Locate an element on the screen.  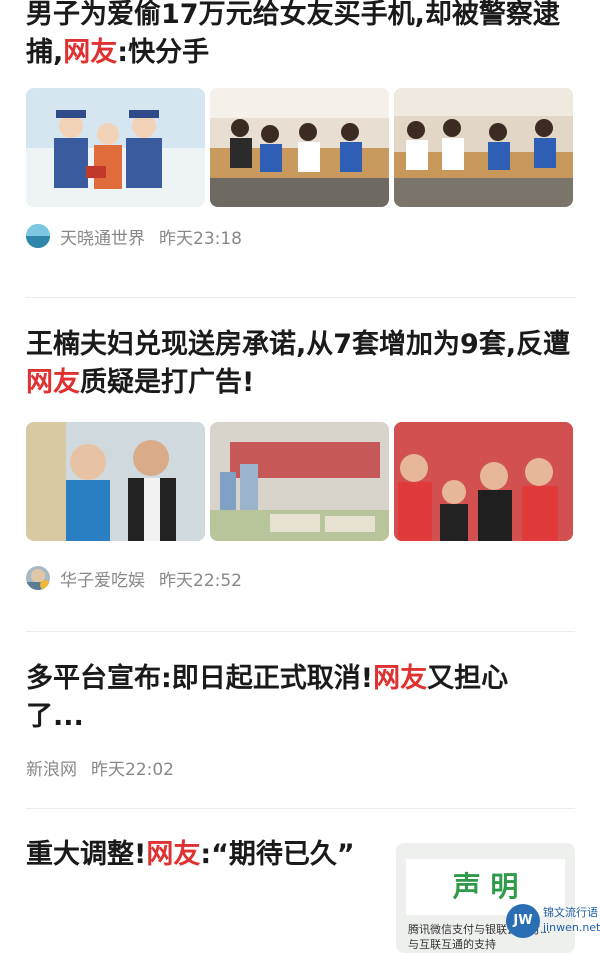
watermark-logo-icon: JW is located at coordinates (523, 921).